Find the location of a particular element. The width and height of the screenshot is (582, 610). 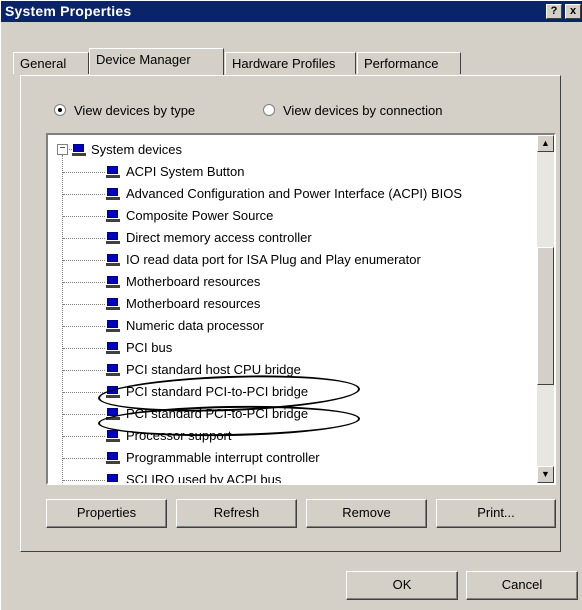

tab-device-manager: Device Manager is located at coordinates (156, 61).